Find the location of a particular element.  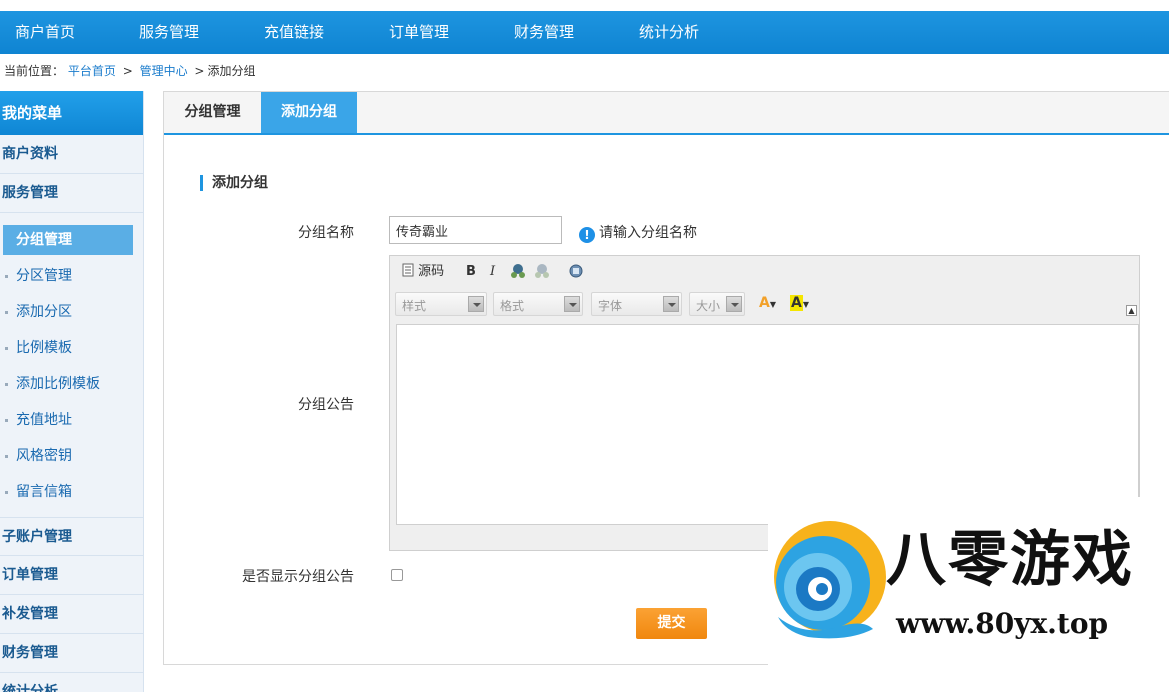

editor-toolbar-row-2: 样式 格式 字体 大小 A▼ A▼ is located at coordinates (764, 304).